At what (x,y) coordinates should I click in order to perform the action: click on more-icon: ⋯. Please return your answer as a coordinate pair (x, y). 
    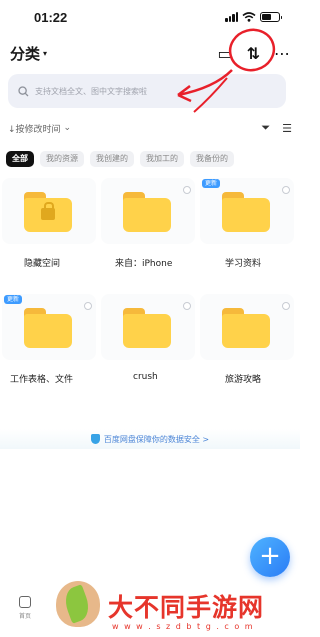
    Looking at the image, I should click on (282, 53).